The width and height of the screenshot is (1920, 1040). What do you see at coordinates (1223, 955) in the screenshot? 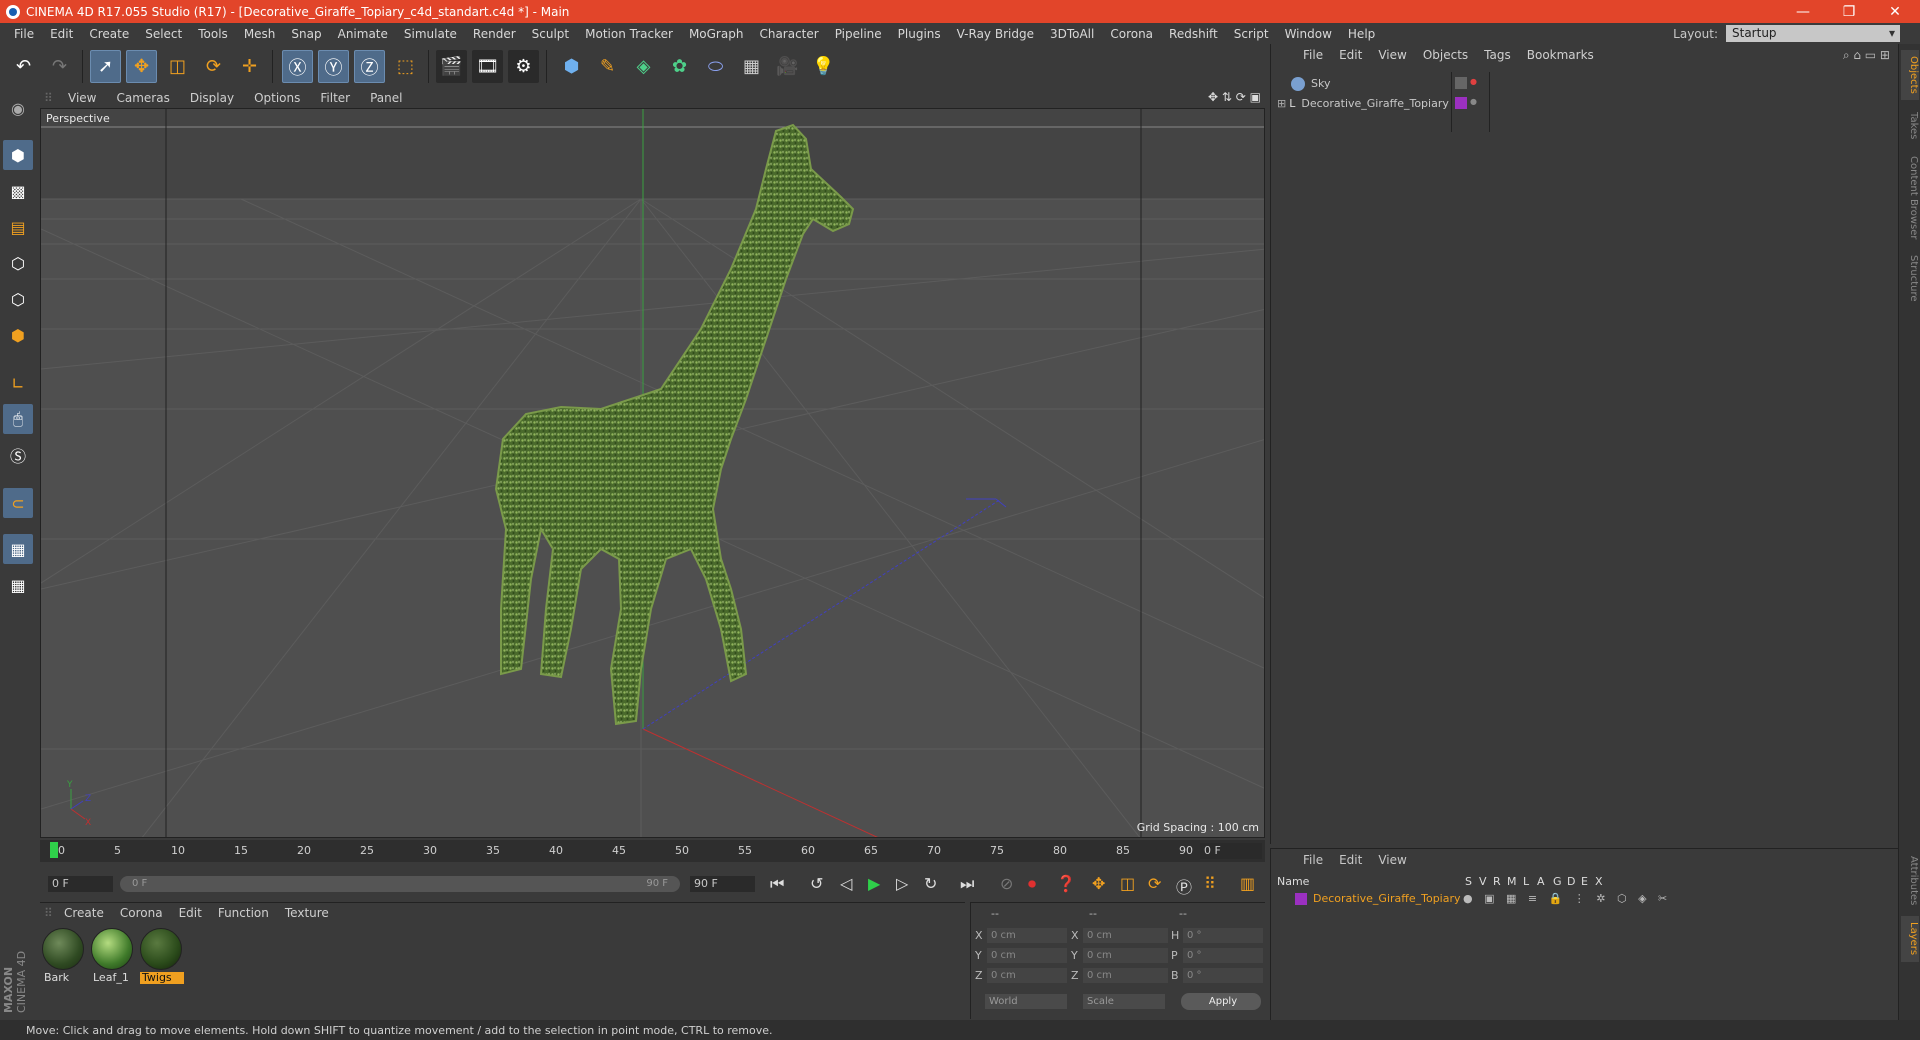
I see `rotation-p-field: 0 °` at bounding box center [1223, 955].